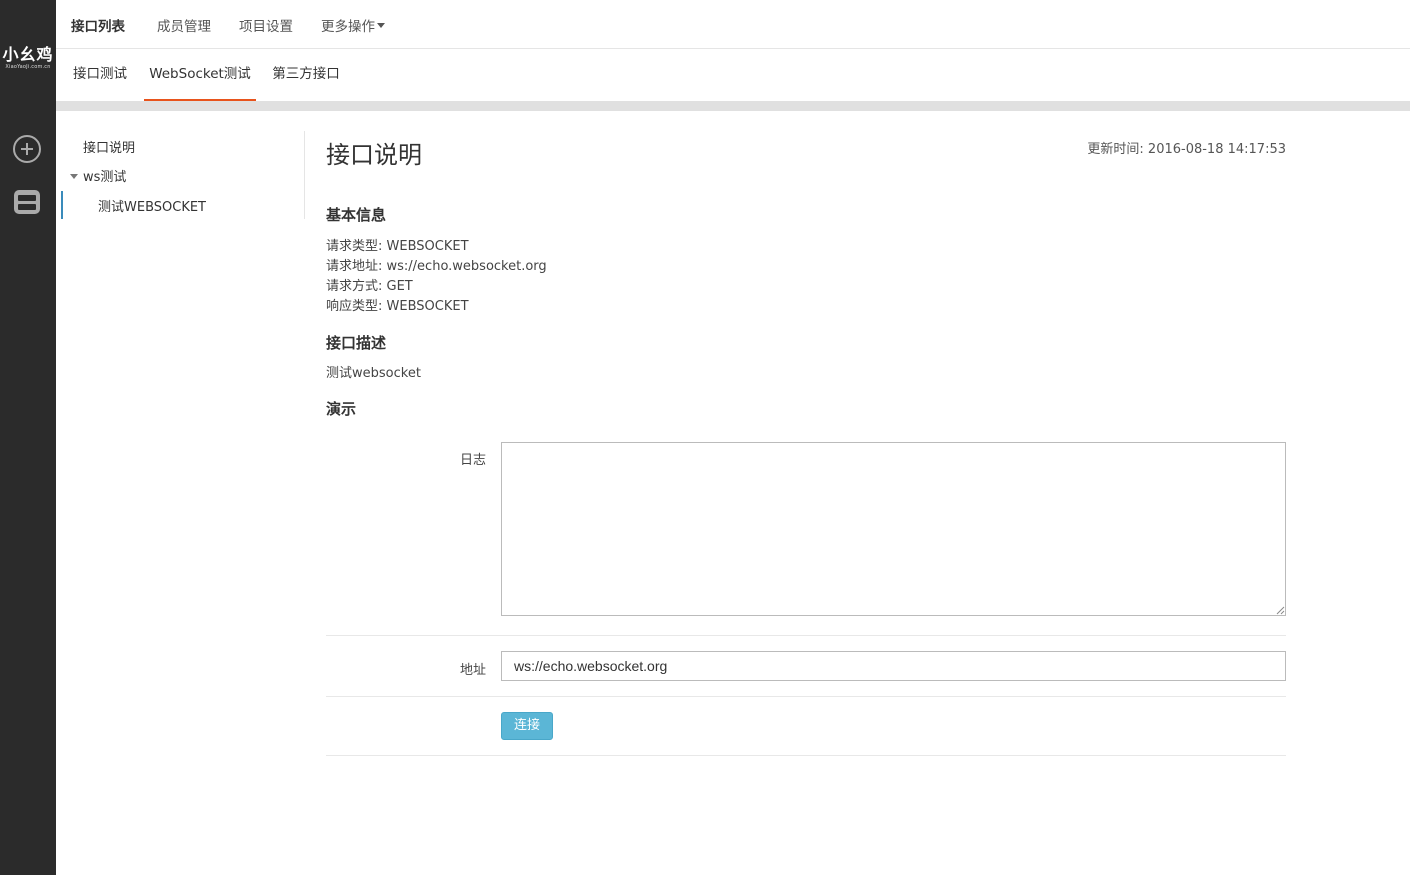 The height and width of the screenshot is (875, 1410). I want to click on nav-more-actions: 更多操作, so click(353, 25).